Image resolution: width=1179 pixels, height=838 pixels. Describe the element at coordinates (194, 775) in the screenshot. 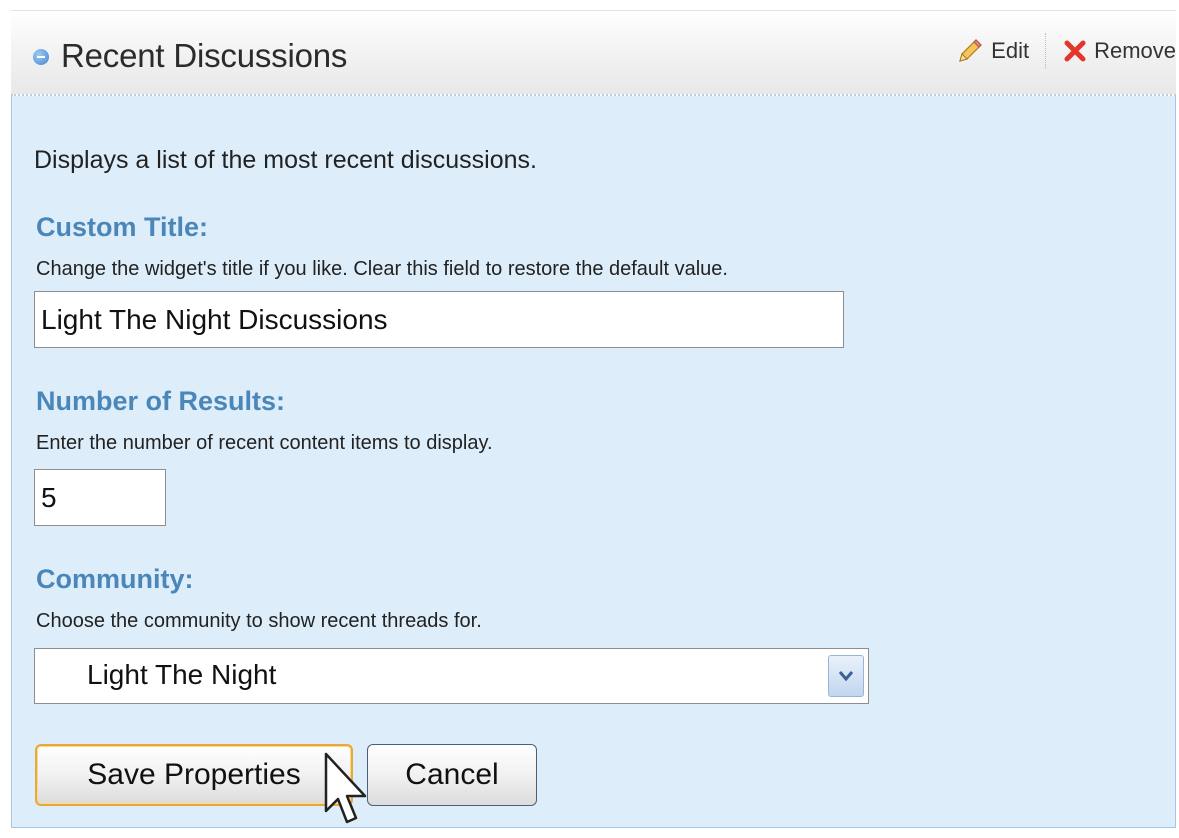

I see `save-properties-button: Save Properties` at that location.